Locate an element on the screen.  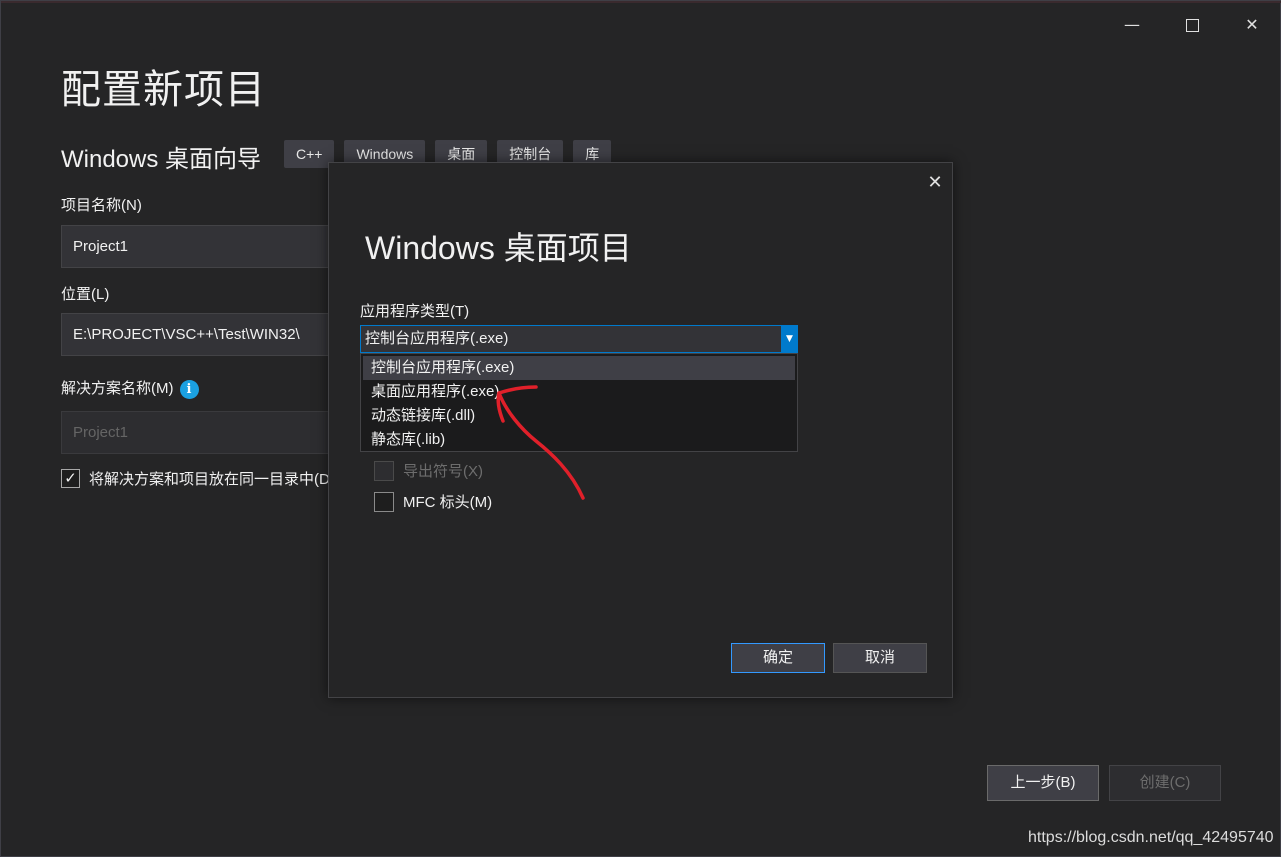
export-symbols-option: 导出符号(X) is located at coordinates (428, 470).